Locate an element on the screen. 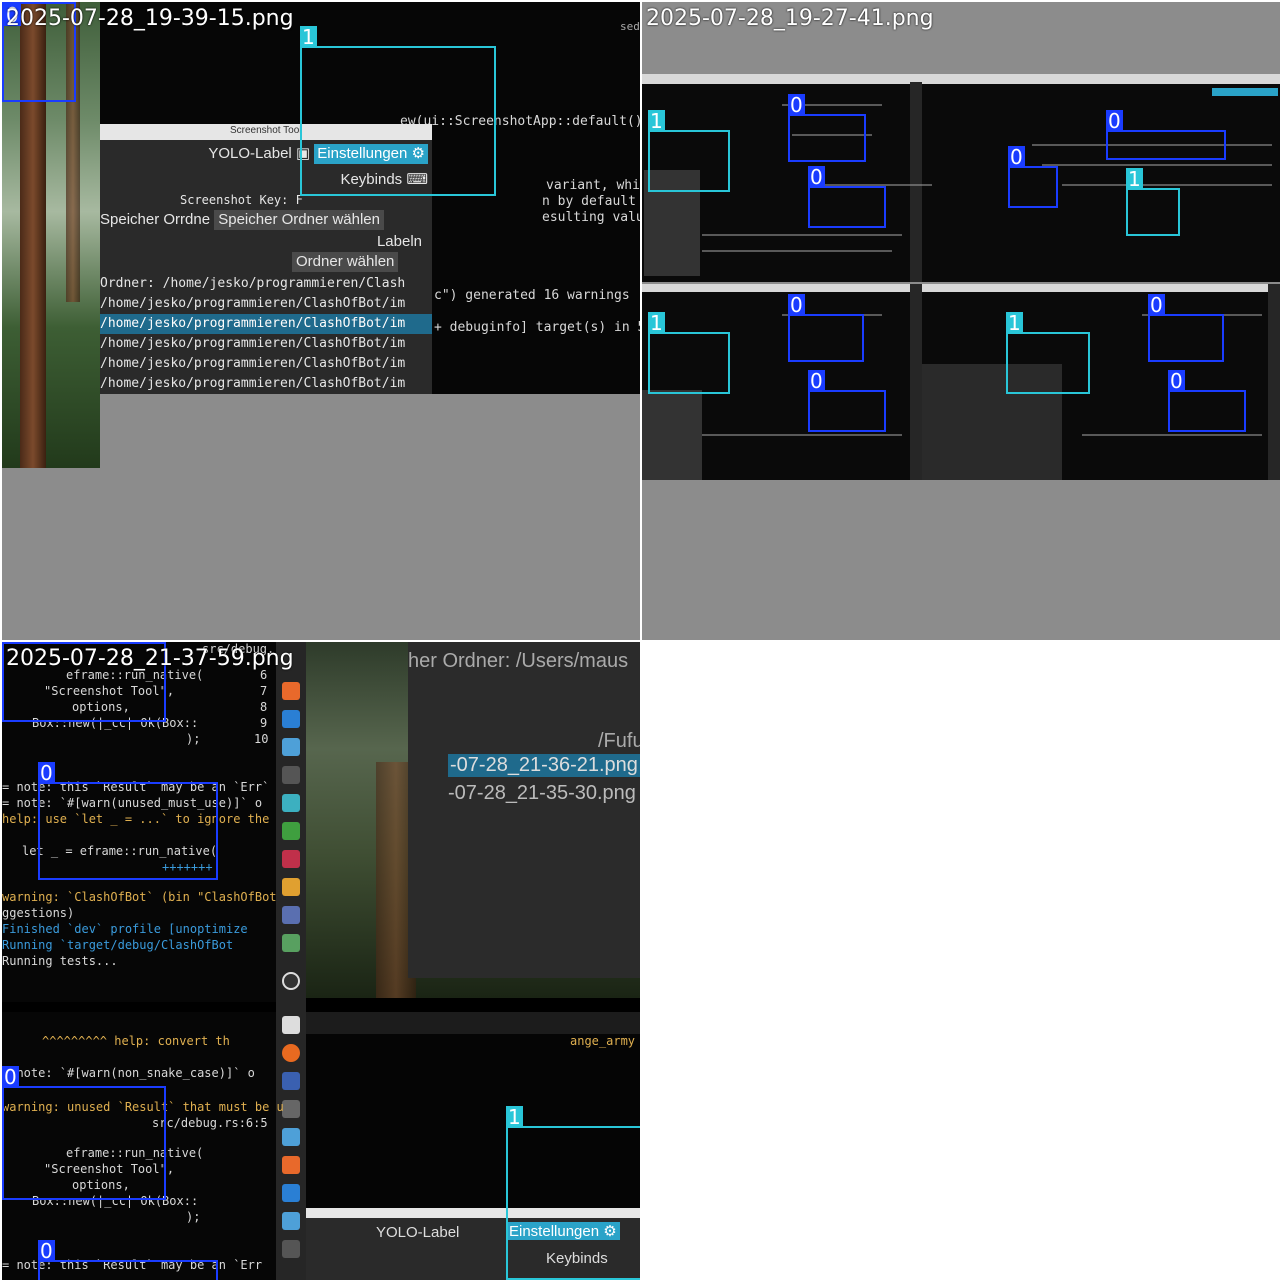 This screenshot has width=1280, height=1280. code-line: Running `target/debug/ClashOfBot is located at coordinates (118, 945).